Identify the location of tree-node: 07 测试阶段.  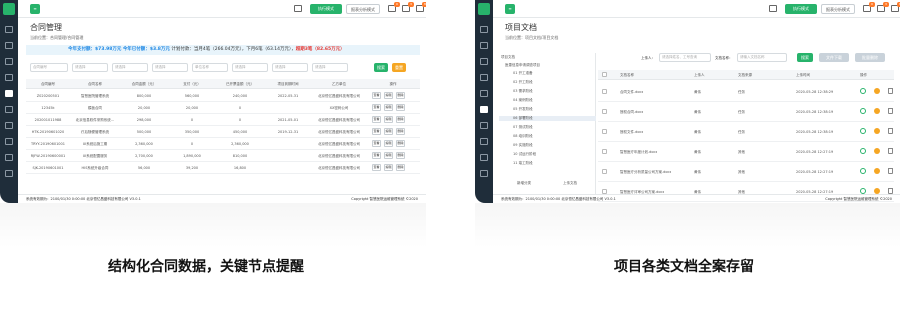
(523, 127).